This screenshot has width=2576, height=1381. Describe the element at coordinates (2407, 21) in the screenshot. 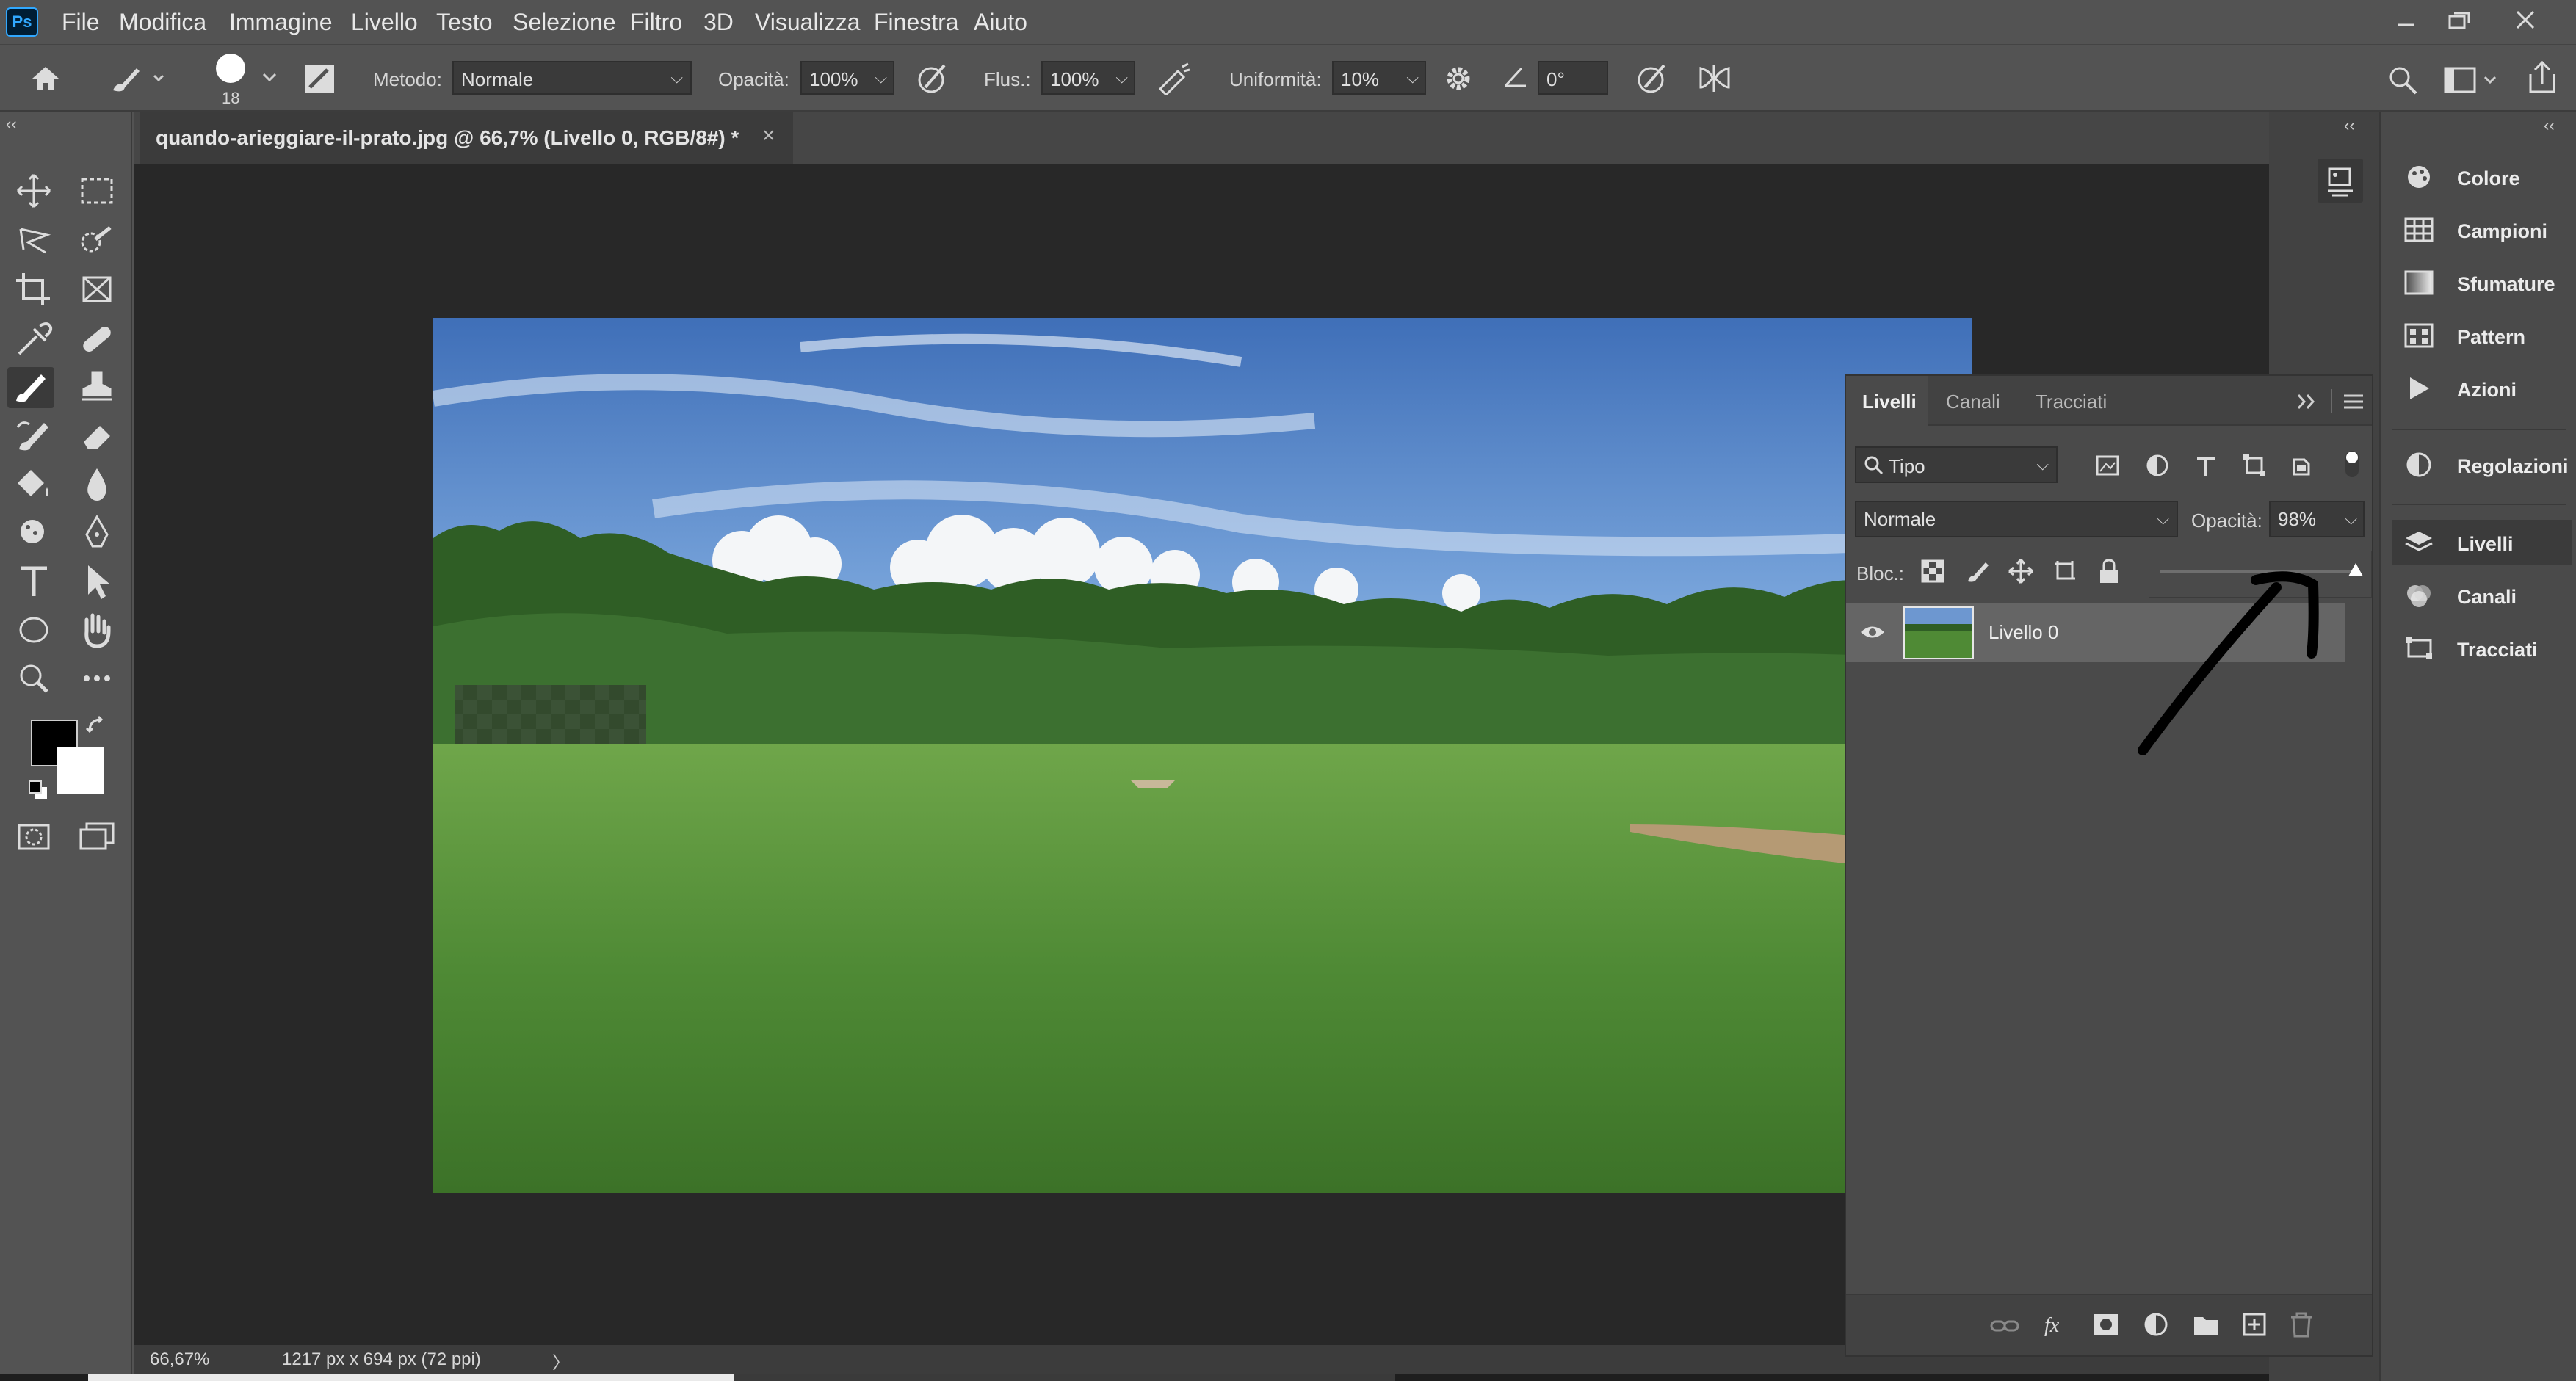

I see `minimize-icon` at that location.